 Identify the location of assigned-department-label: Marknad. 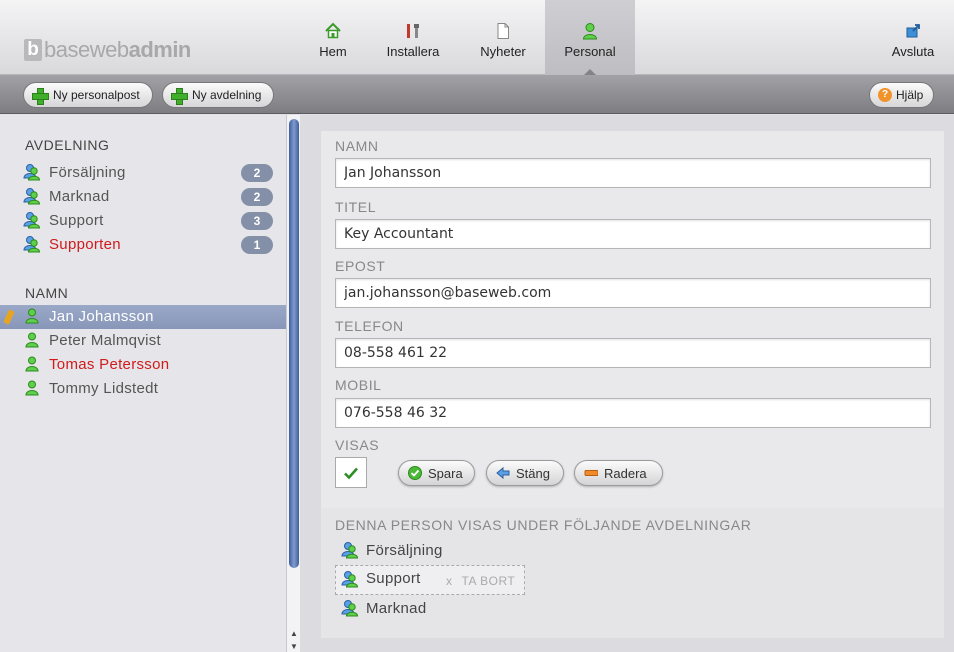
(396, 608).